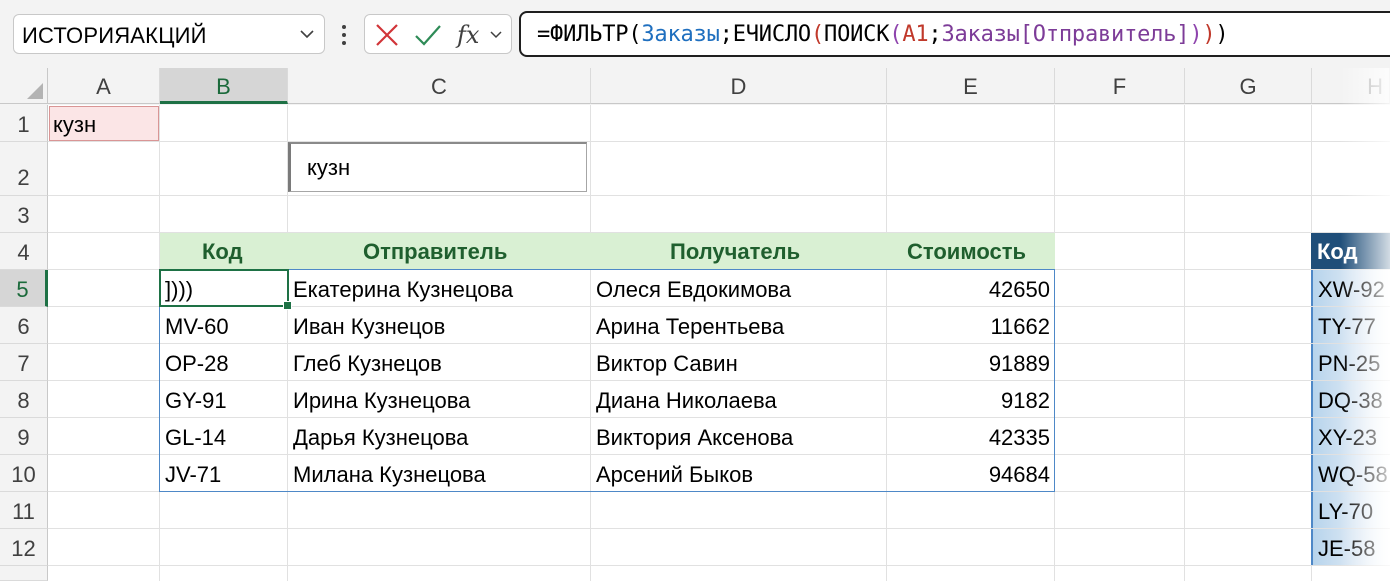 The image size is (1390, 581). Describe the element at coordinates (686, 401) in the screenshot. I see `cell-recipient: Диана Николаева` at that location.